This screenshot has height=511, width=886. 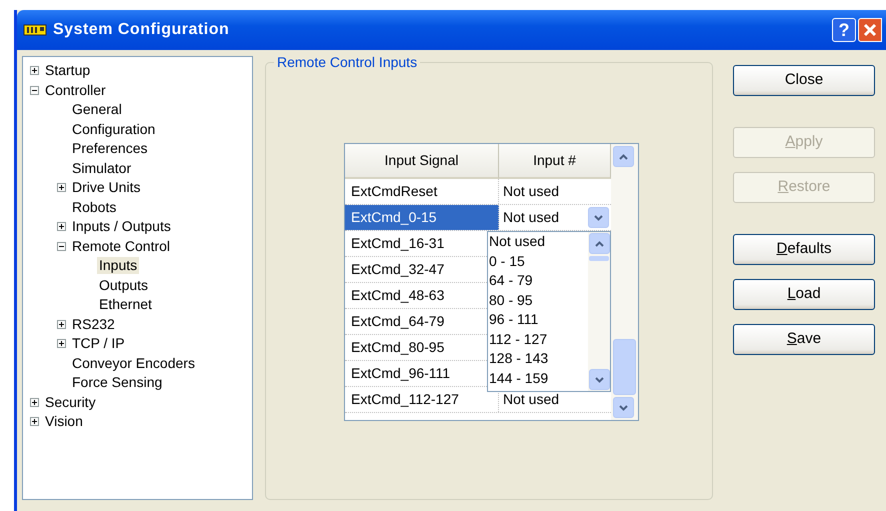 What do you see at coordinates (123, 285) in the screenshot?
I see `tree-item: Outputs` at bounding box center [123, 285].